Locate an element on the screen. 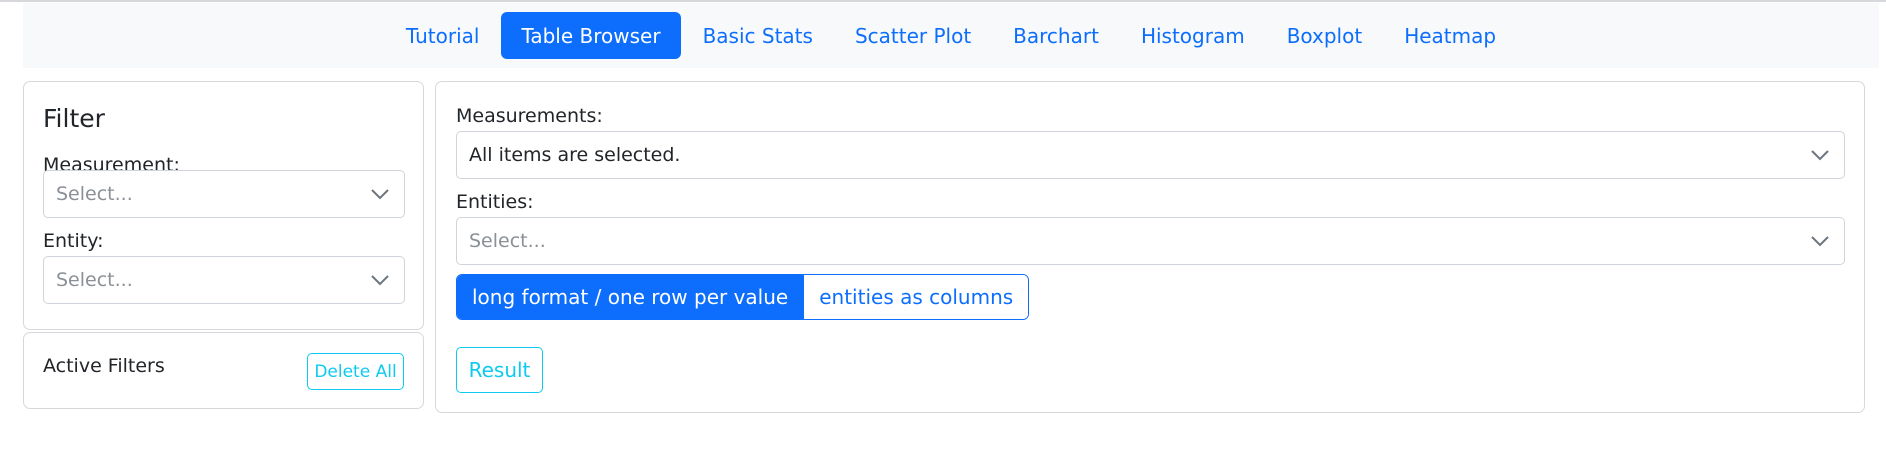  tab-histogram: Histogram is located at coordinates (1193, 35).